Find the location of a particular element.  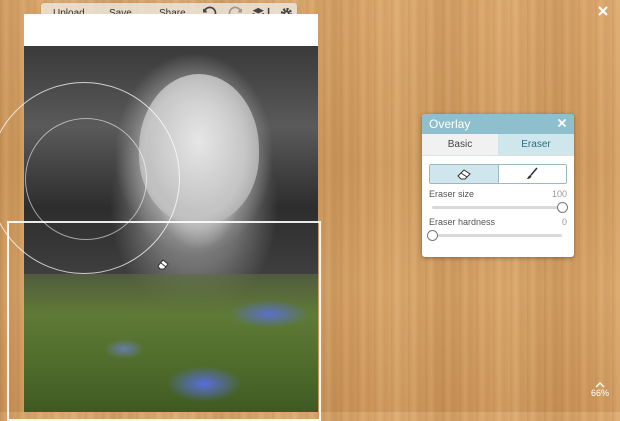

brush-icon is located at coordinates (532, 173).